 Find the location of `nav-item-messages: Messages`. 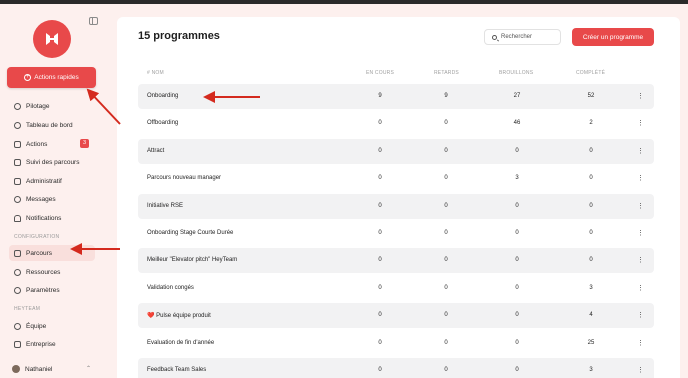

nav-item-messages: Messages is located at coordinates (52, 199).